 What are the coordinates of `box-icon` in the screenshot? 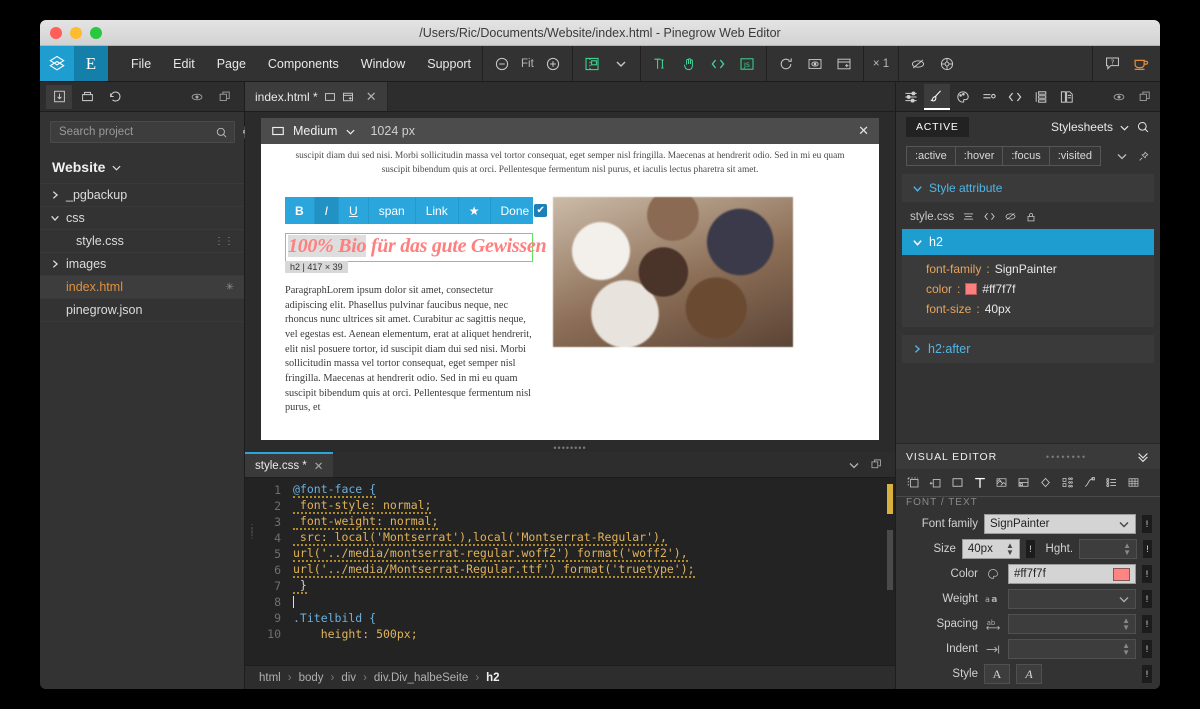 It's located at (957, 483).